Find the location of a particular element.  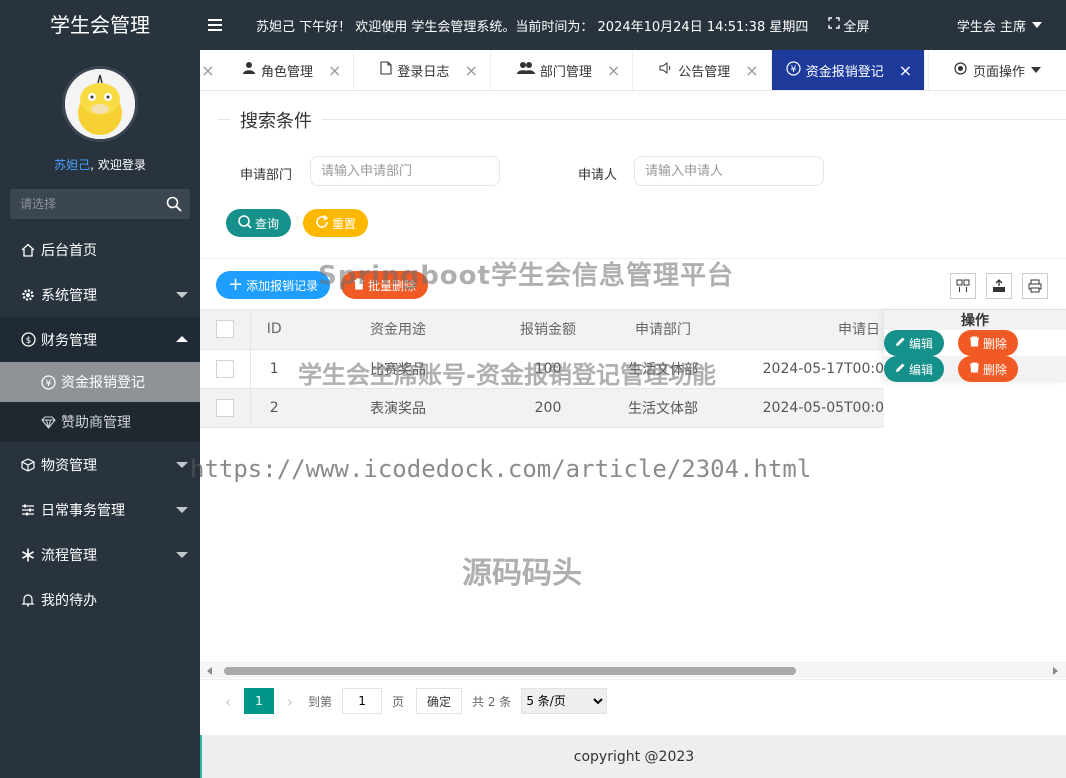

caret-down-icon is located at coordinates (1037, 25).